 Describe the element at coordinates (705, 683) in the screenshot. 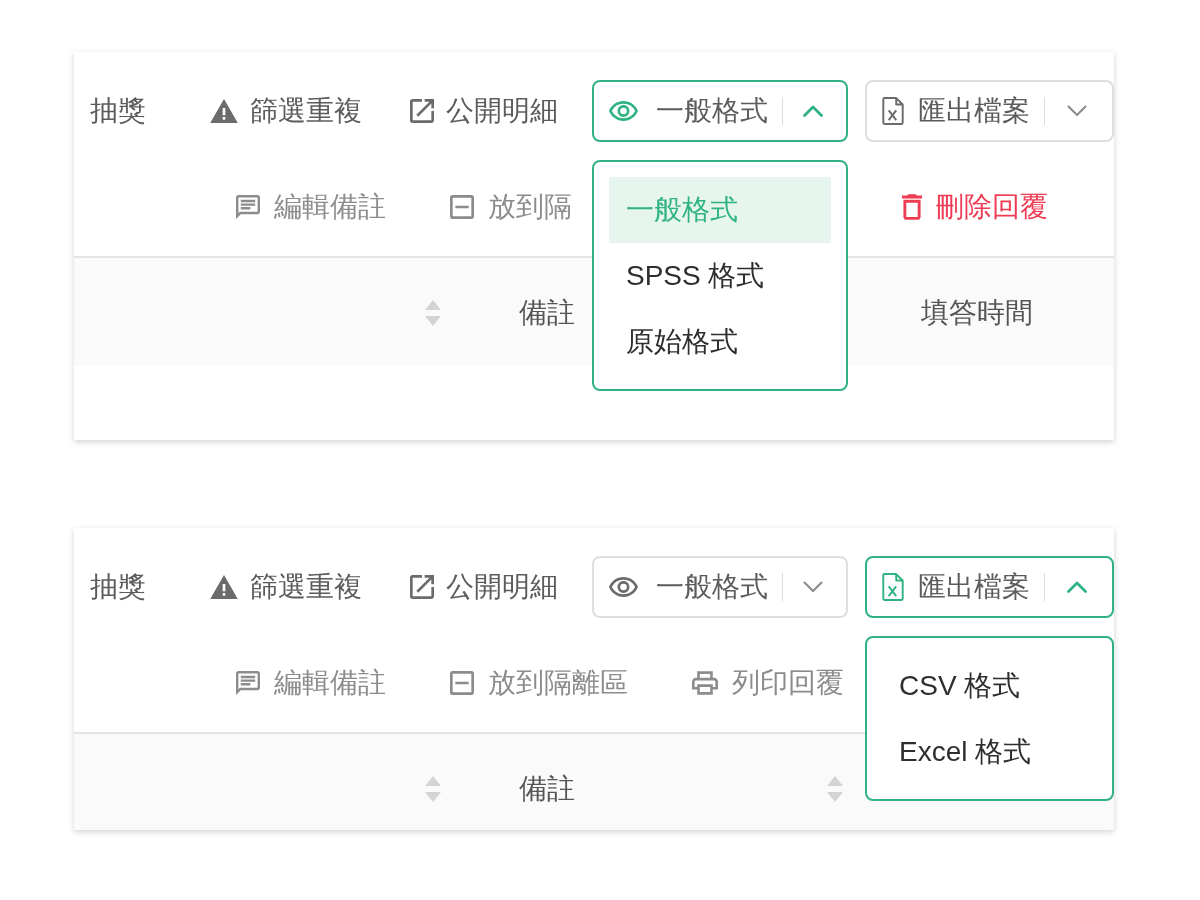

I see `printer-icon` at that location.